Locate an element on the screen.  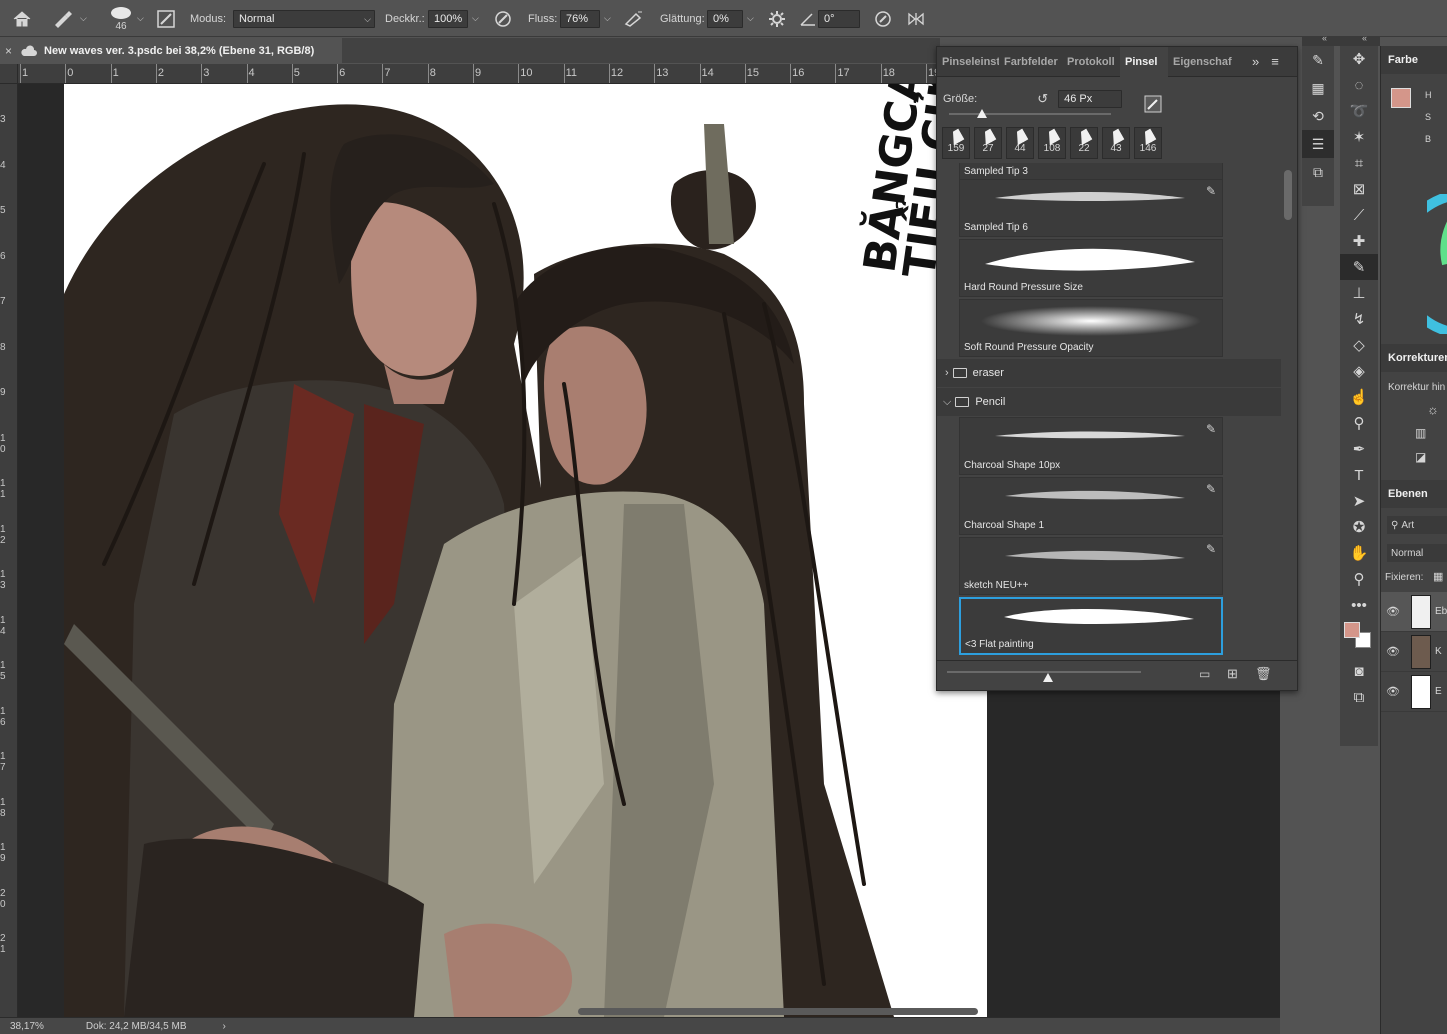
gear-icon is located at coordinates (777, 18).